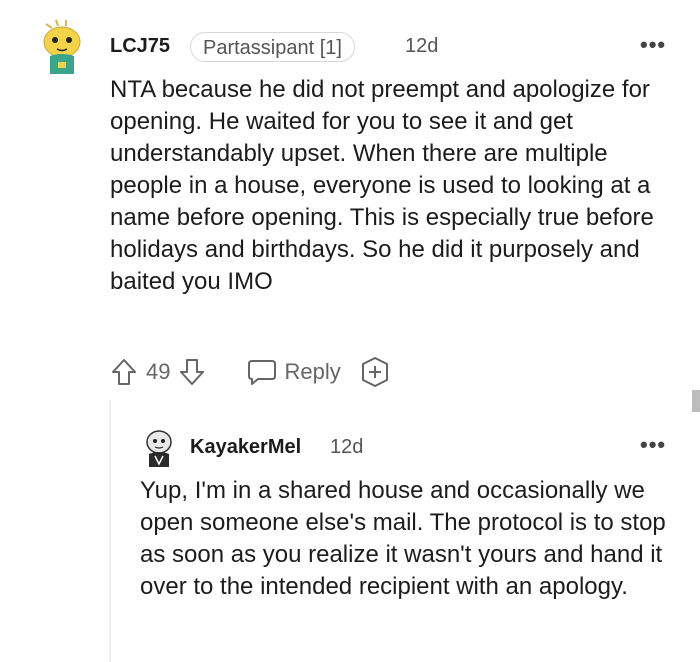 The height and width of the screenshot is (662, 700). I want to click on comment-actions: 49 Reply, so click(250, 372).